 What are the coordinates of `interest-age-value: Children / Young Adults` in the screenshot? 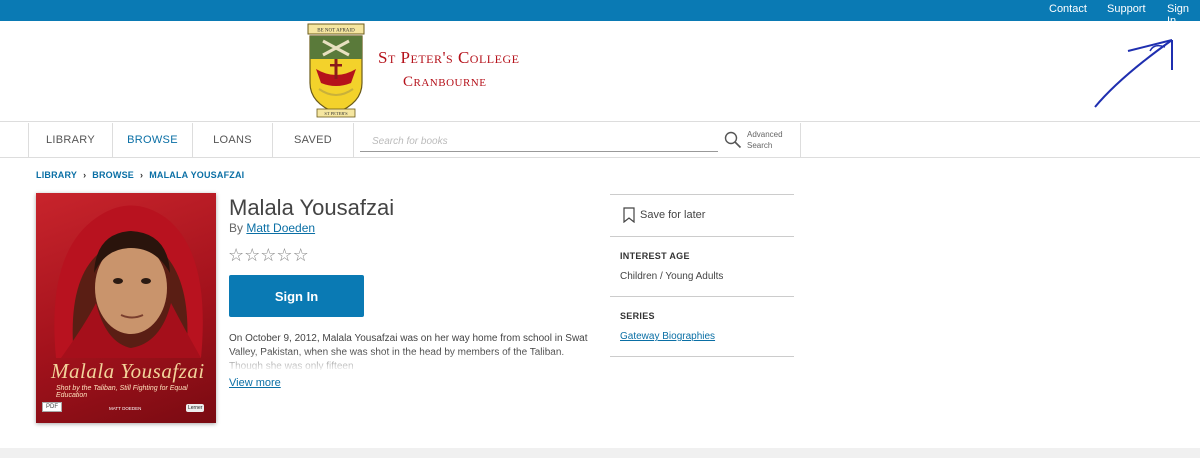 It's located at (672, 276).